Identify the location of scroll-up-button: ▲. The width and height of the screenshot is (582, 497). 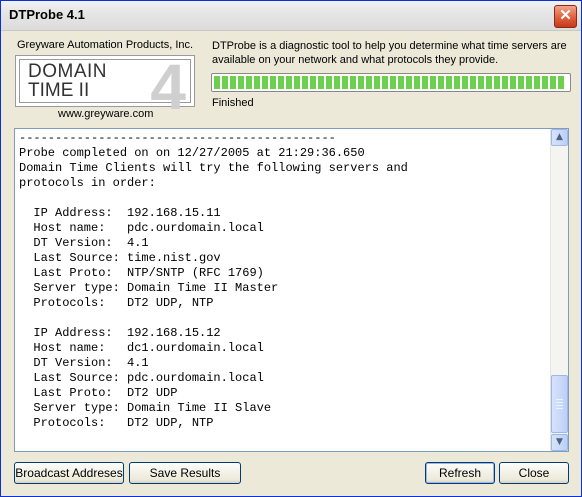
(559, 137).